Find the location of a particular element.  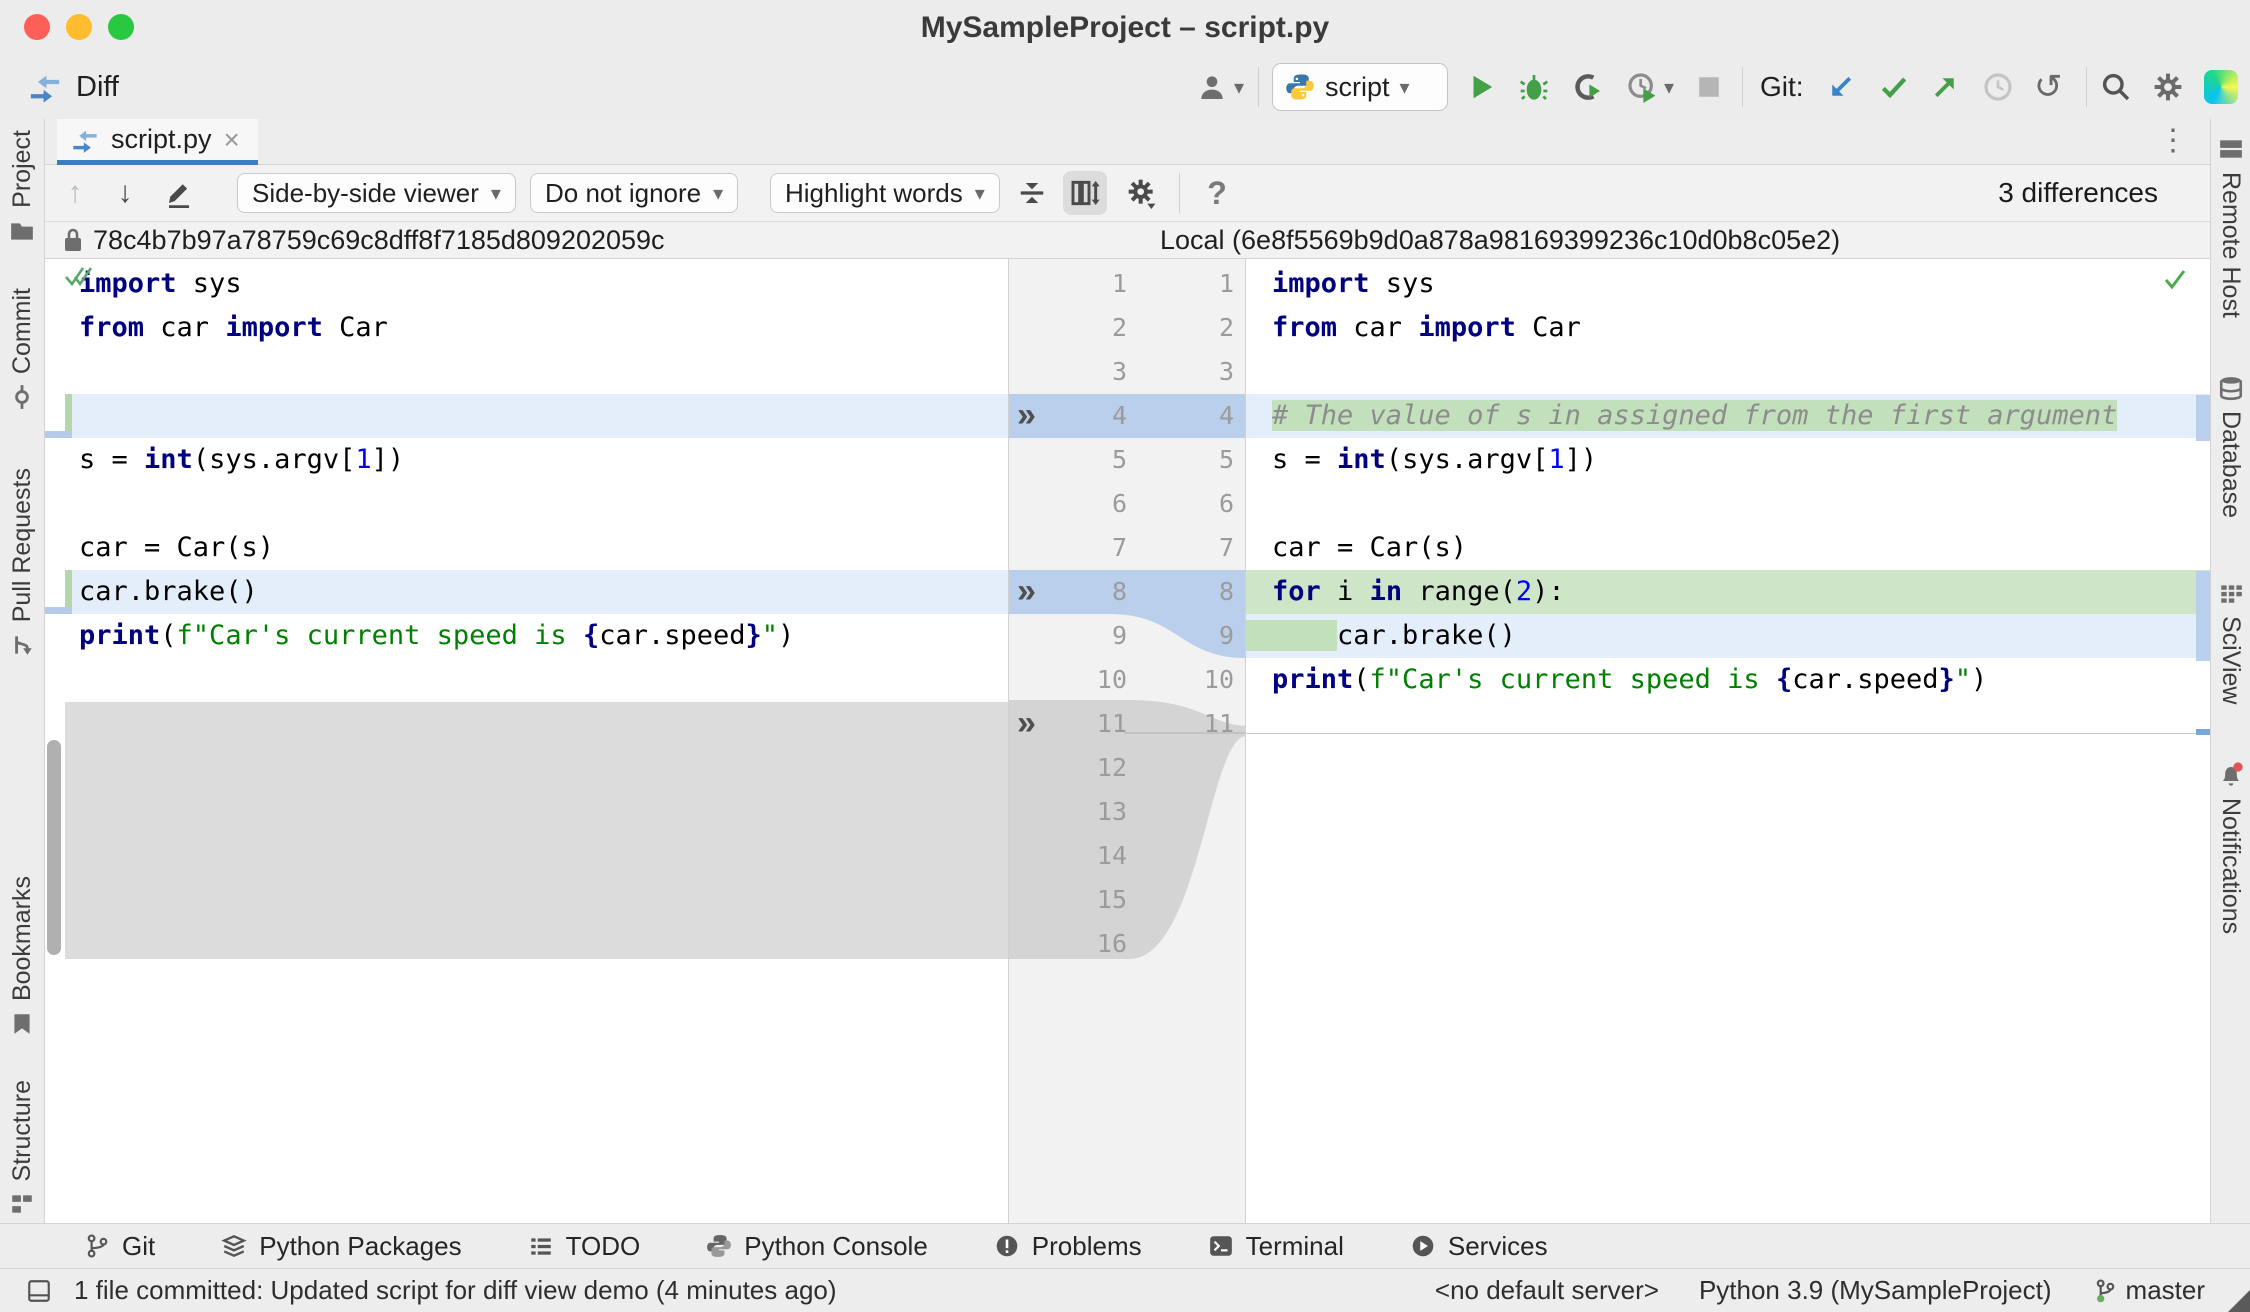

problems-icon is located at coordinates (1007, 1246).